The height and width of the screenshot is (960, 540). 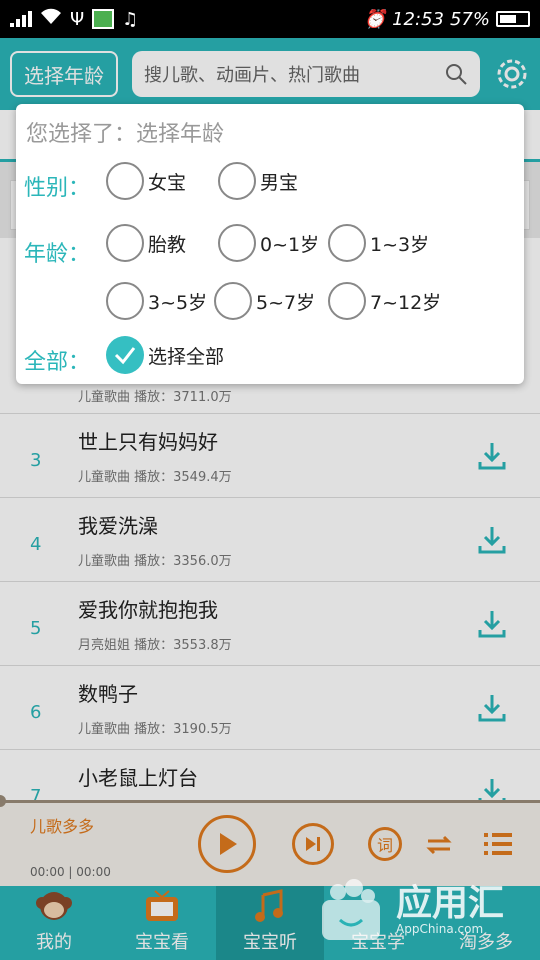 I want to click on select-all-option: 选择全部, so click(x=165, y=355).